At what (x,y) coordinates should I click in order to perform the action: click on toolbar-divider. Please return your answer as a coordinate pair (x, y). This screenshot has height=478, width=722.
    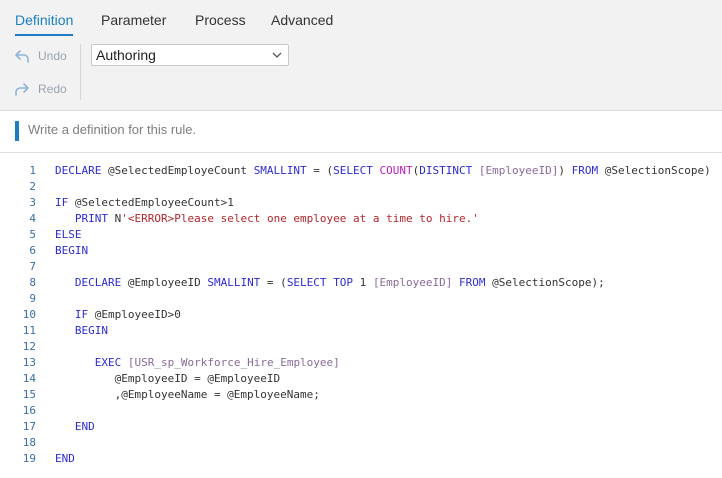
    Looking at the image, I should click on (80, 72).